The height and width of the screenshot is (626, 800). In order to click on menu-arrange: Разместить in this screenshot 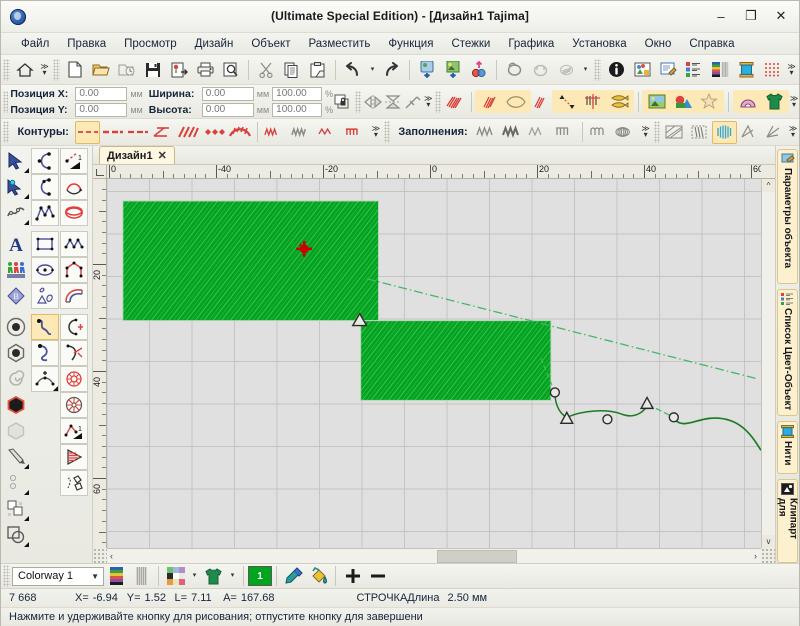, I will do `click(340, 44)`.